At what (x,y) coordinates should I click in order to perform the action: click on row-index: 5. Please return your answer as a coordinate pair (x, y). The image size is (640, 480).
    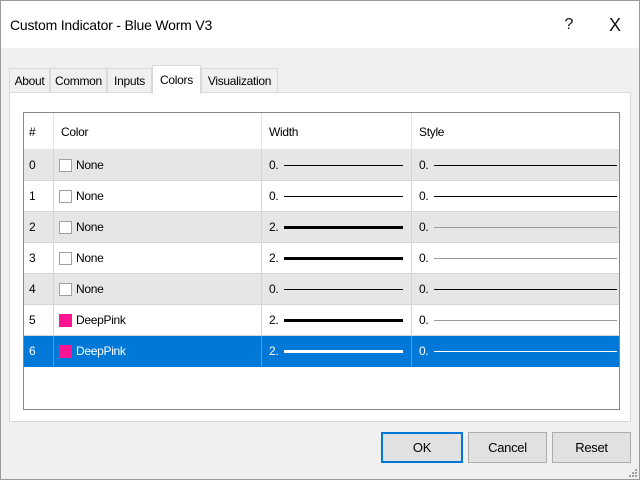
    Looking at the image, I should click on (39, 320).